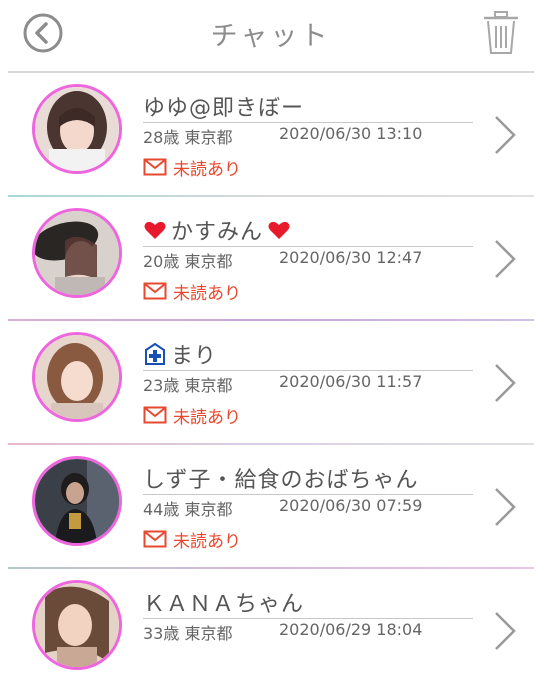 The height and width of the screenshot is (693, 541). I want to click on name-row: ゆゆ@即きぼー, so click(308, 106).